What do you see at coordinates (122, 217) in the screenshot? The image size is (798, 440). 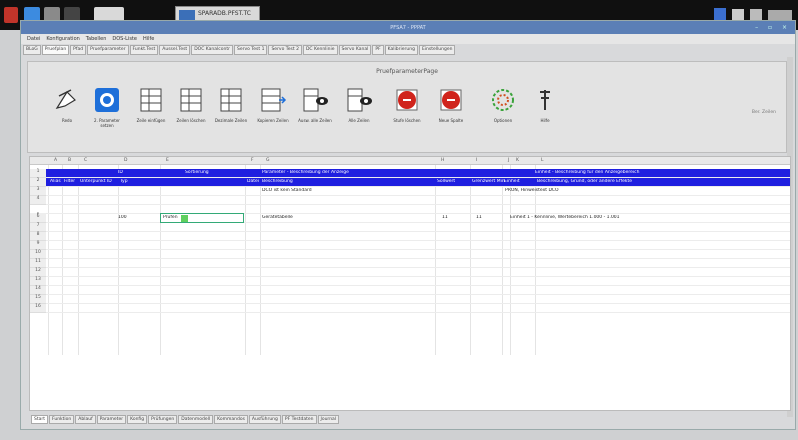 I see `cell-row5-id: 100` at bounding box center [122, 217].